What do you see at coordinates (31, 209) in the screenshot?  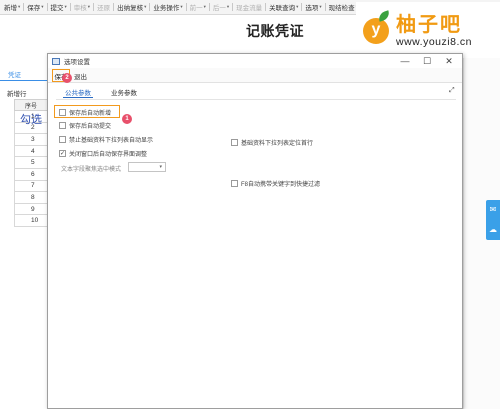 I see `table-row: 9` at bounding box center [31, 209].